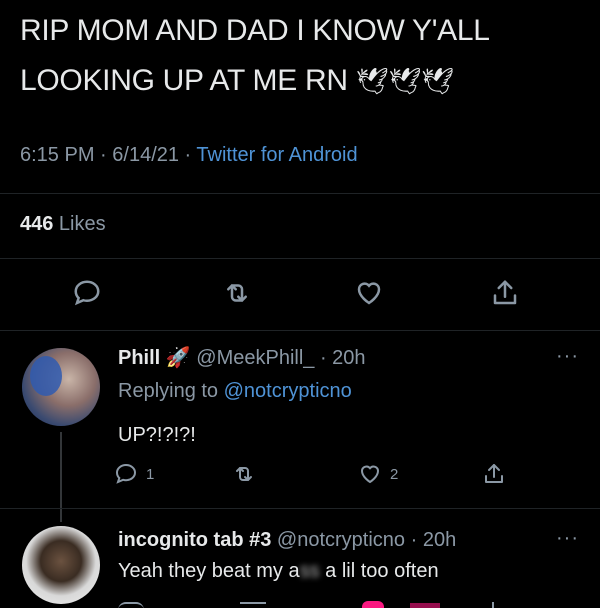  I want to click on reply-text-part: a lil too often, so click(379, 571).